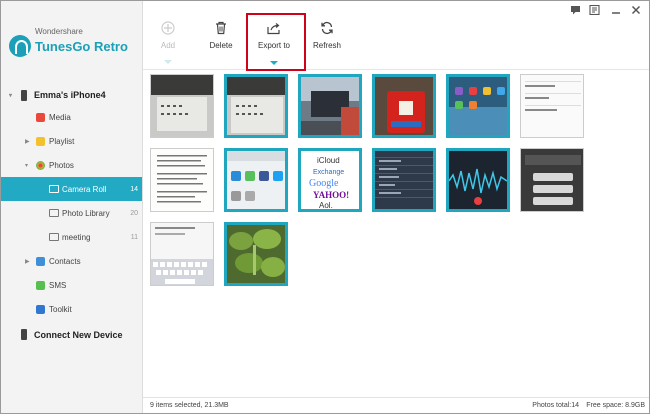  Describe the element at coordinates (54, 237) in the screenshot. I see `album-icon` at that location.